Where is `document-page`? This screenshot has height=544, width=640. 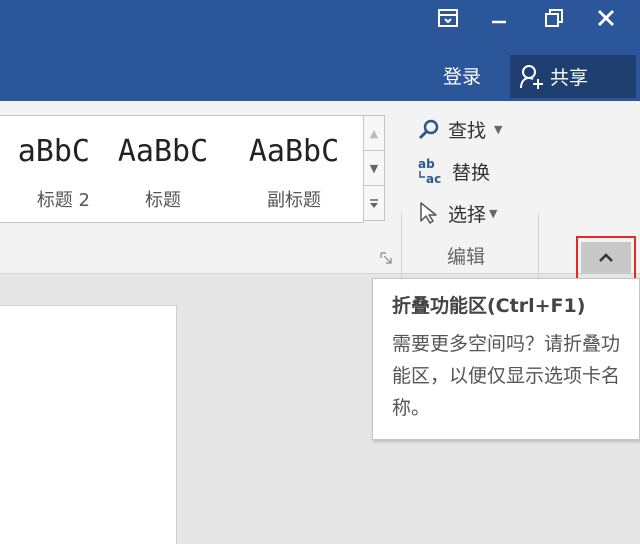 document-page is located at coordinates (88, 424).